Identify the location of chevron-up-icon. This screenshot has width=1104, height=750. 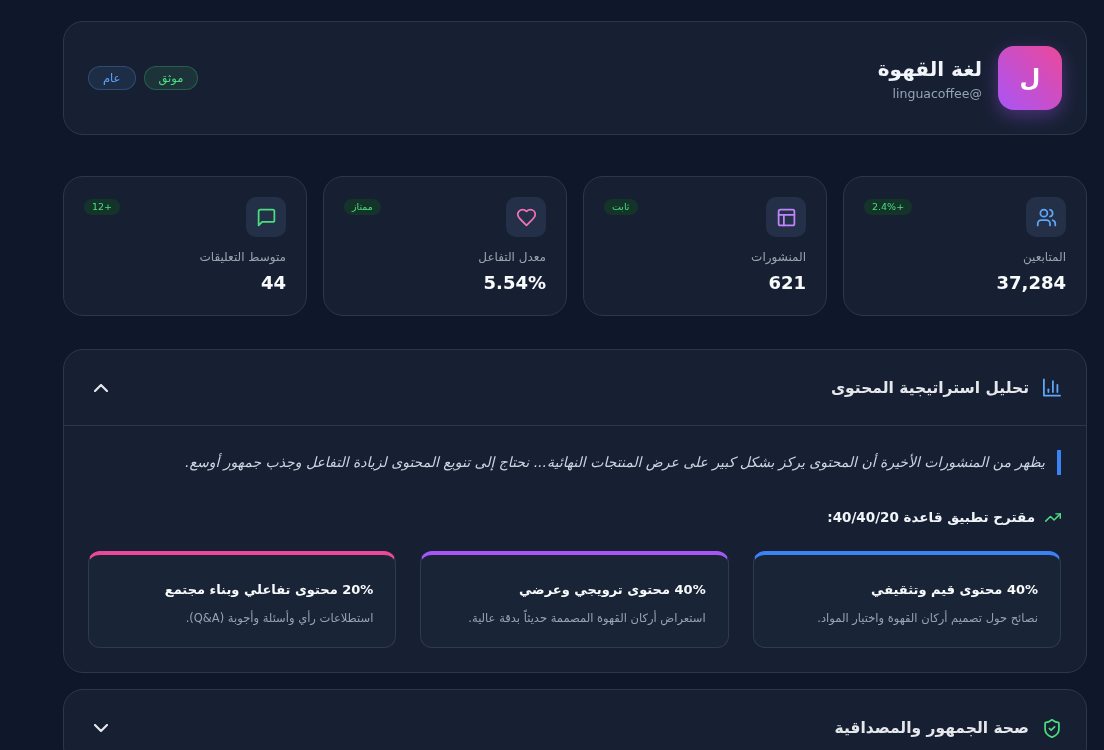
(101, 387).